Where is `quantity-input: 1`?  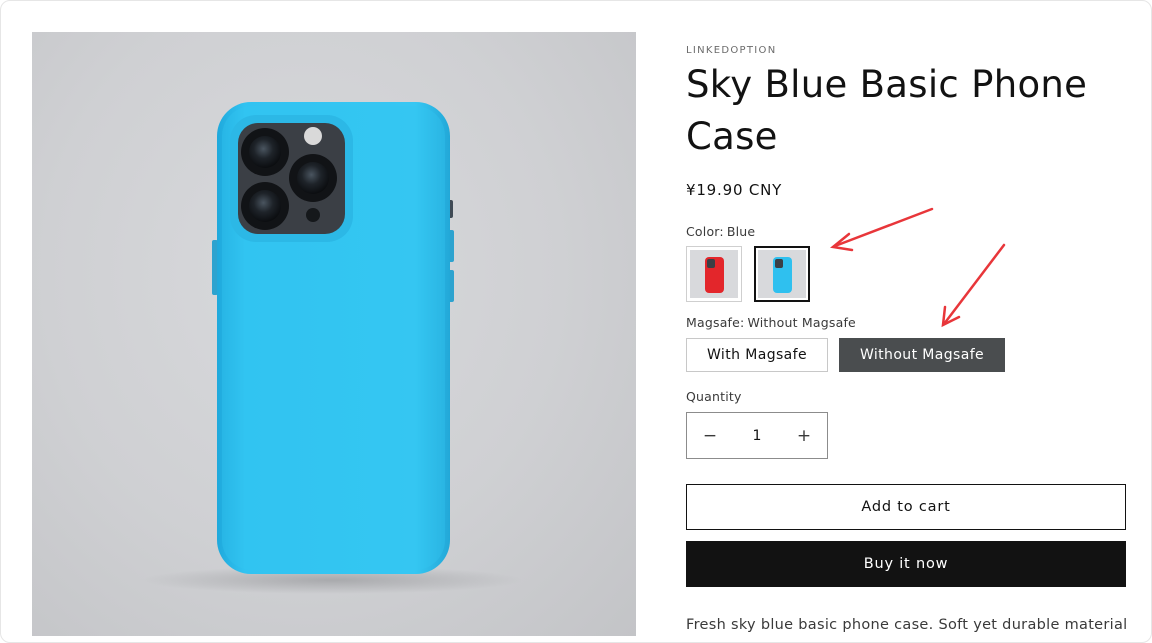
quantity-input: 1 is located at coordinates (757, 436).